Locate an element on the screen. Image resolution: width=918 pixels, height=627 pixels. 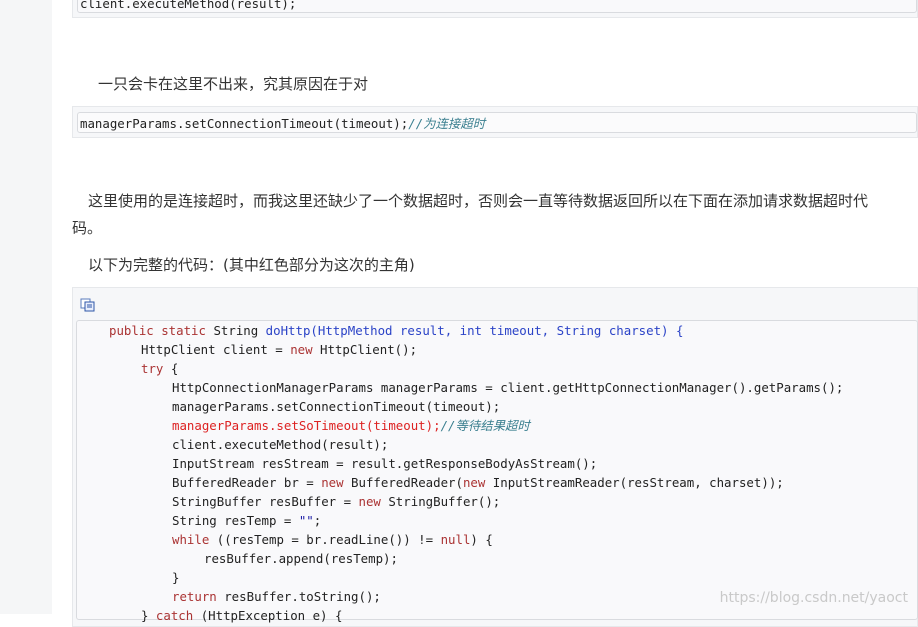
code-line-7: client.executeMethod(result); is located at coordinates (280, 444).